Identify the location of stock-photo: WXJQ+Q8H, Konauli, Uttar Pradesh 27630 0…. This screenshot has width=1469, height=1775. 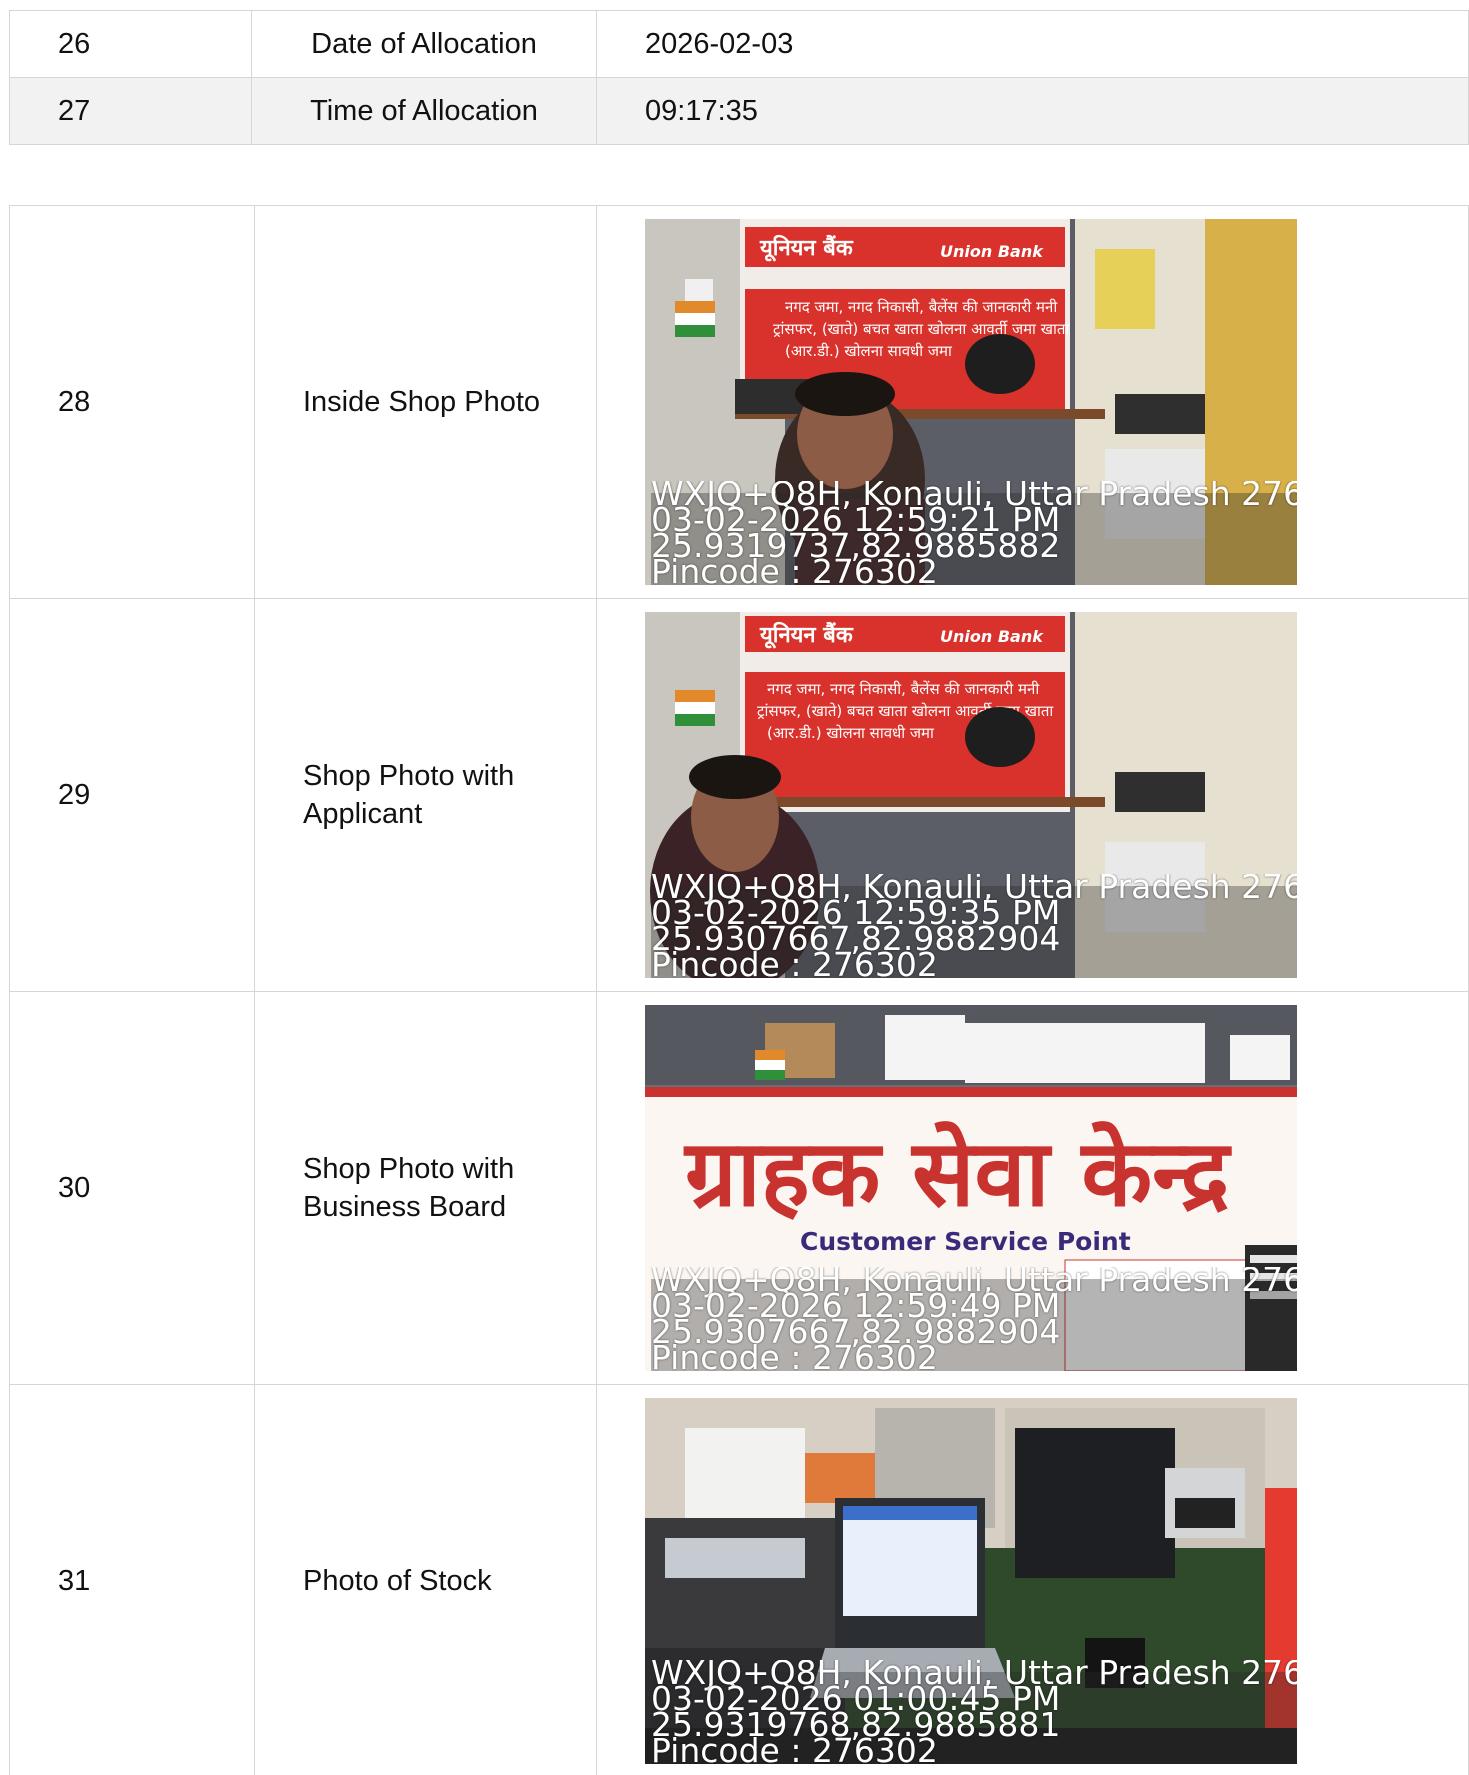
(971, 1581).